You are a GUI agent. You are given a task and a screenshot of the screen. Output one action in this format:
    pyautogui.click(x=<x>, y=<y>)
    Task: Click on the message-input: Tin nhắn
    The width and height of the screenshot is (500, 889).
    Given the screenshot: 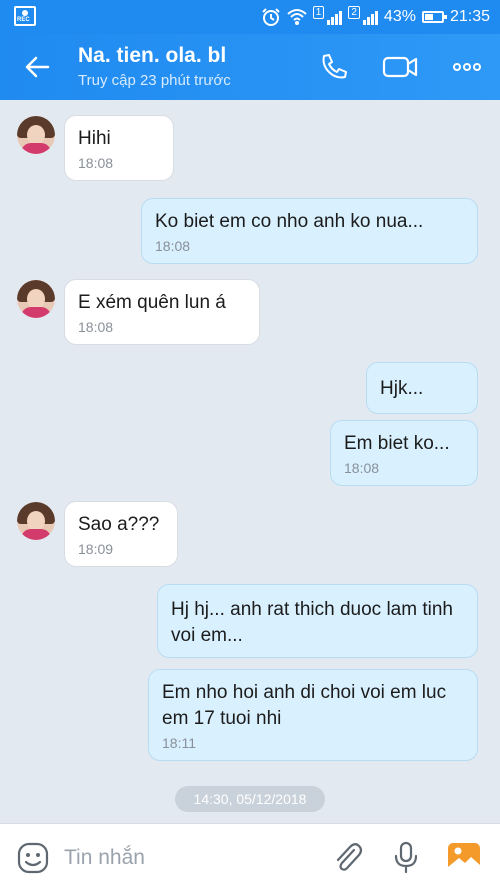 What is the action you would take?
    pyautogui.click(x=104, y=858)
    